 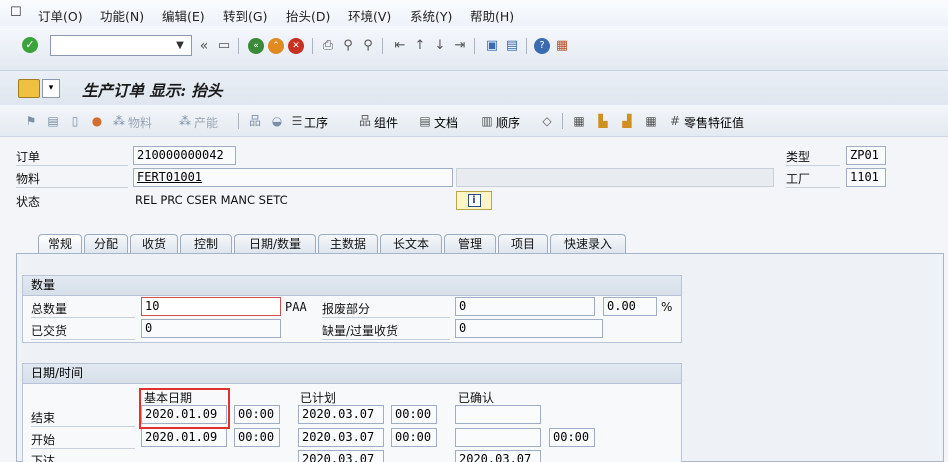 I want to click on exit-icon: ⌃, so click(x=276, y=46).